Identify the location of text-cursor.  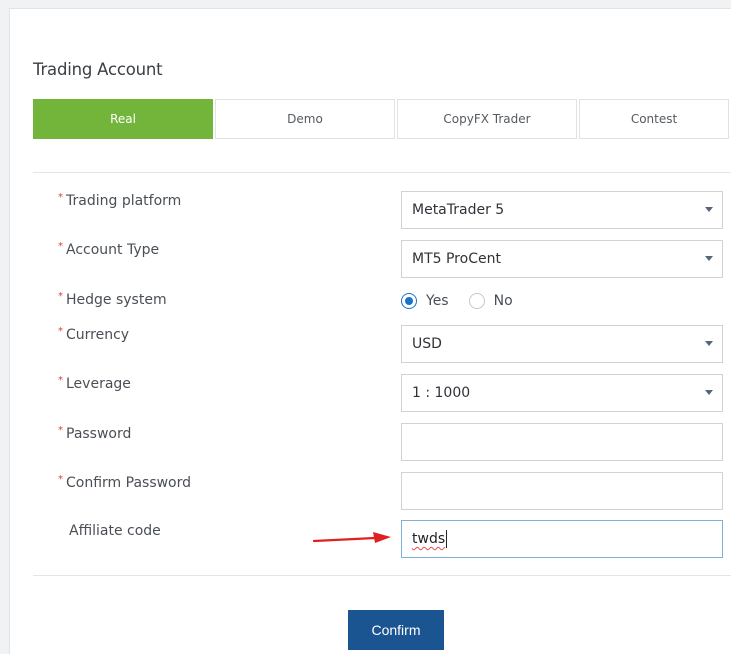
(447, 539).